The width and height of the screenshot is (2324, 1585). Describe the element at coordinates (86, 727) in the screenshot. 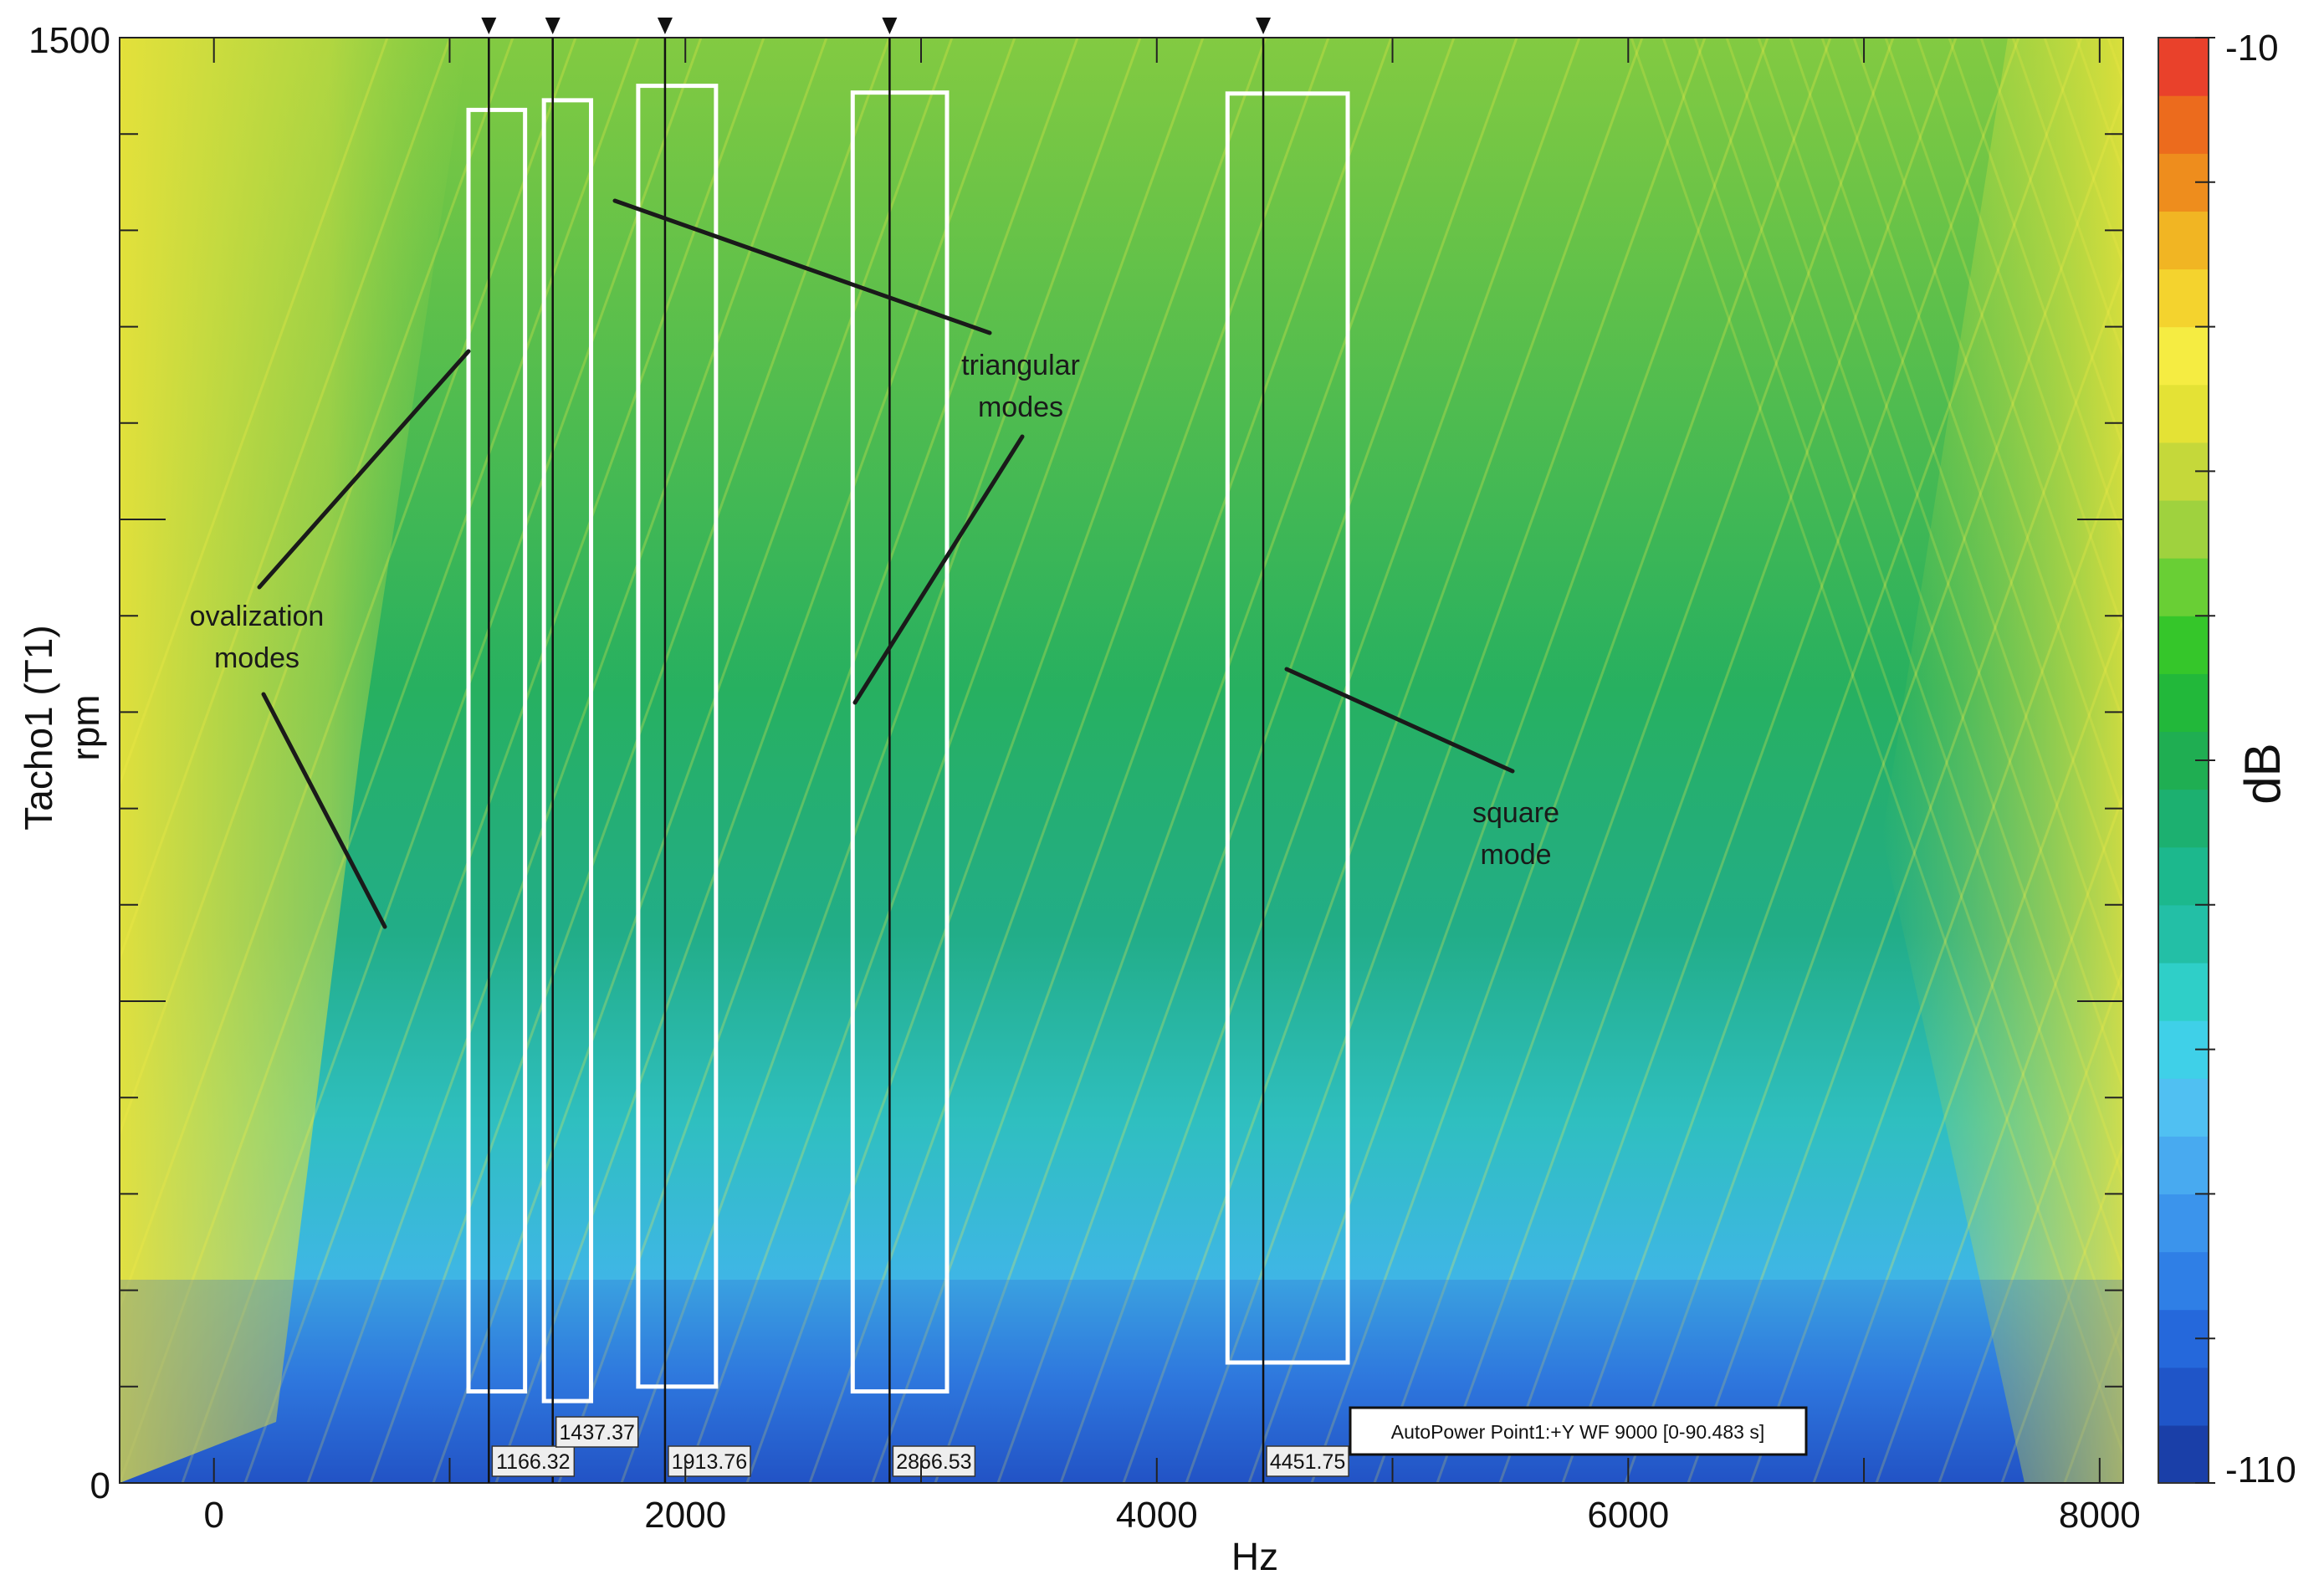

I see `y-axis-title-line2: rpm` at that location.